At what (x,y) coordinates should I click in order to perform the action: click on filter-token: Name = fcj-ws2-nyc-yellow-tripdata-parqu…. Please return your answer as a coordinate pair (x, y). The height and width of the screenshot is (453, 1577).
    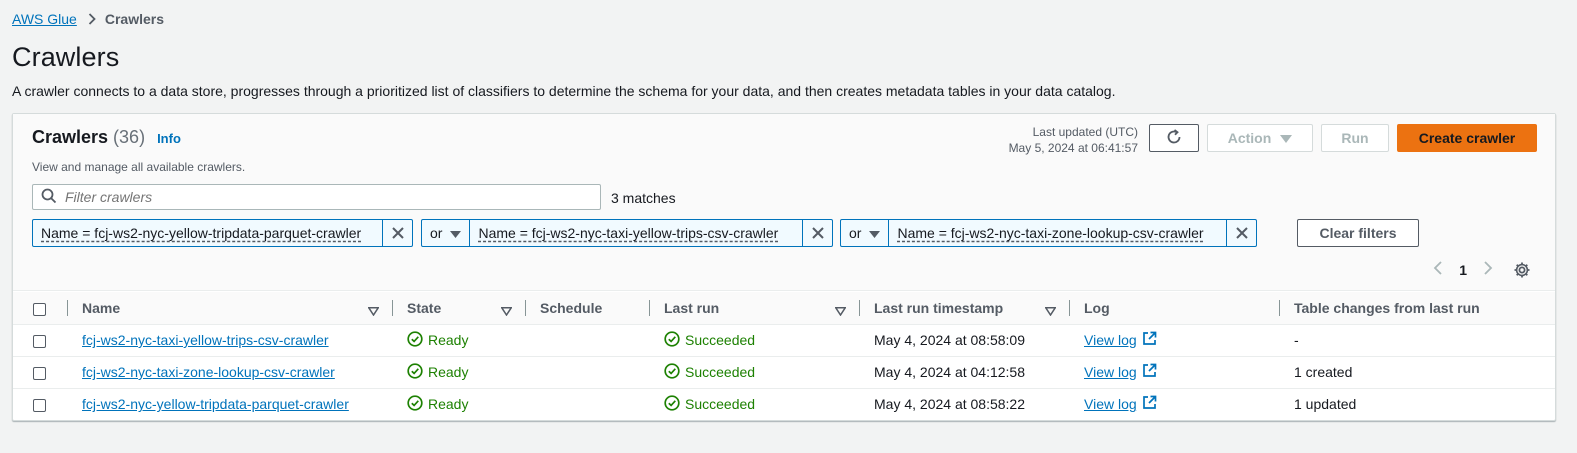
    Looking at the image, I should click on (222, 233).